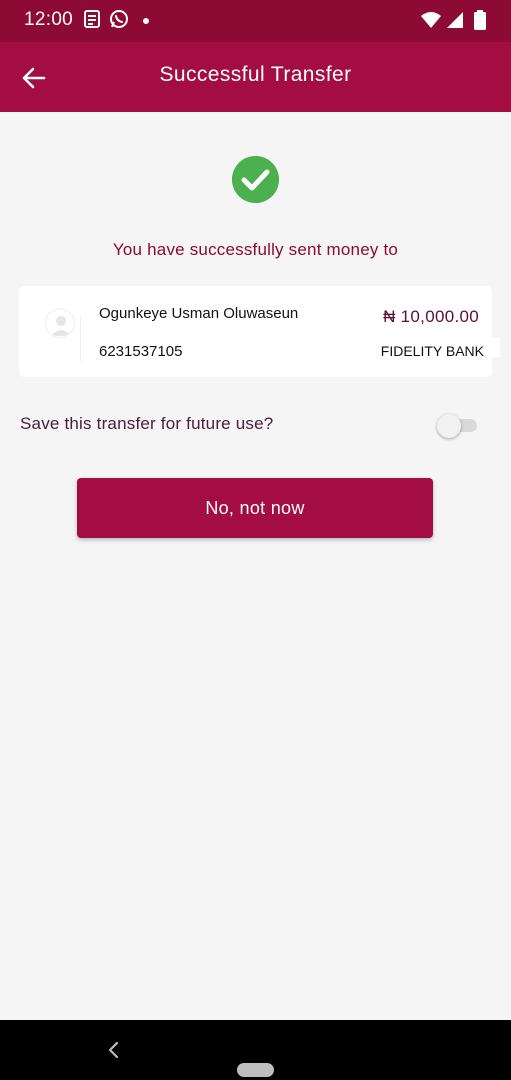 This screenshot has width=511, height=1080. Describe the element at coordinates (449, 426) in the screenshot. I see `toggle-knob` at that location.